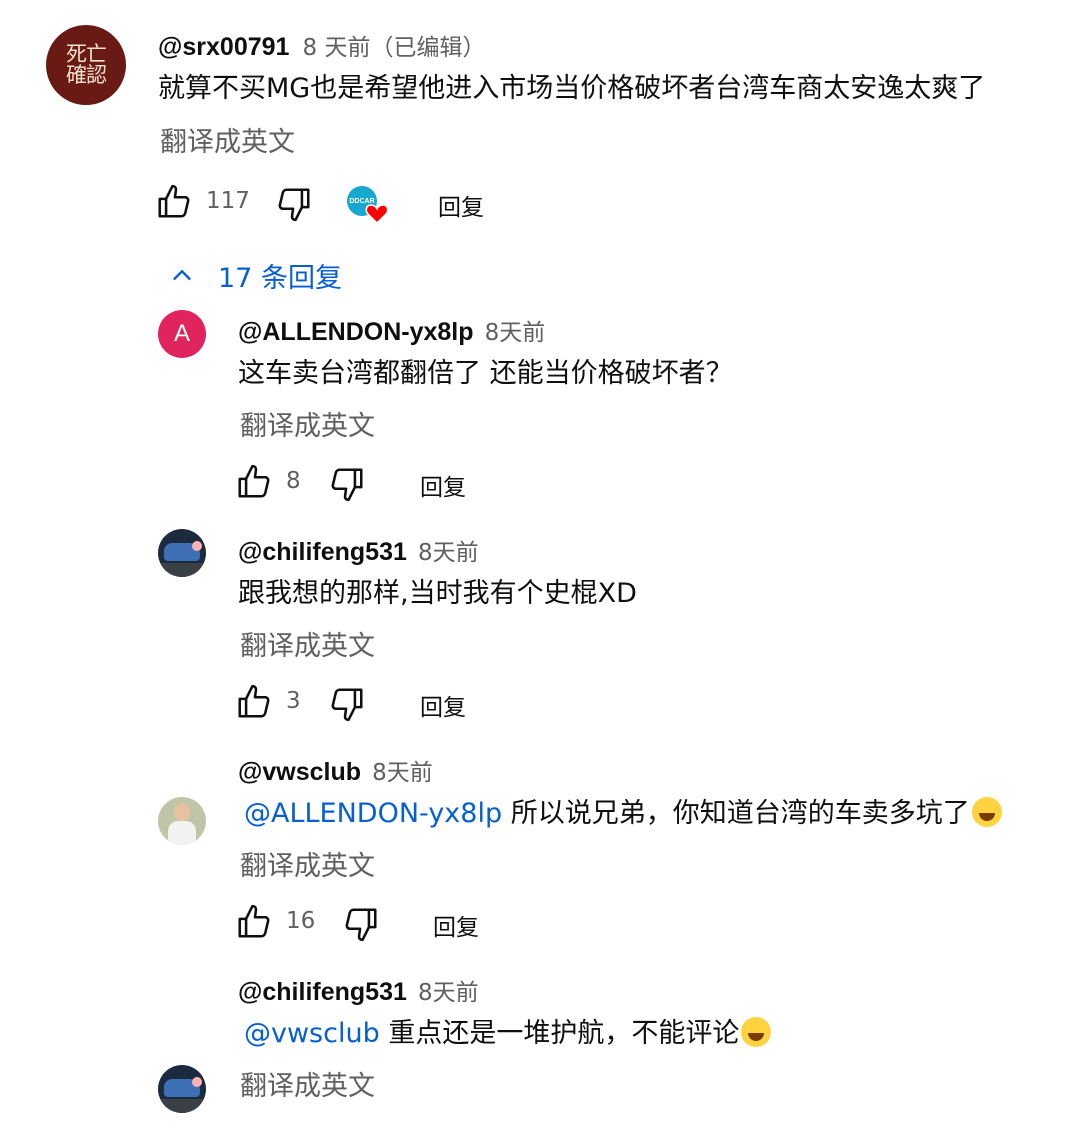  Describe the element at coordinates (223, 47) in the screenshot. I see `comment-author: @srx00791` at that location.